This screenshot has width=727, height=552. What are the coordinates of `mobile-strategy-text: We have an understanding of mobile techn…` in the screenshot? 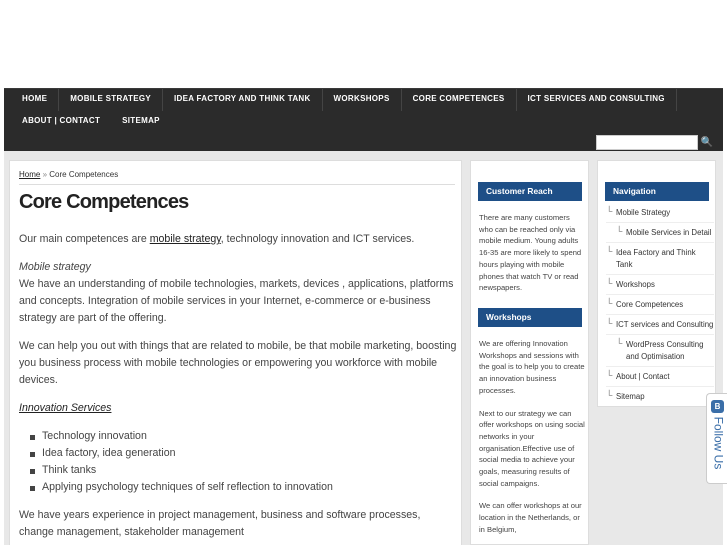 It's located at (236, 301).